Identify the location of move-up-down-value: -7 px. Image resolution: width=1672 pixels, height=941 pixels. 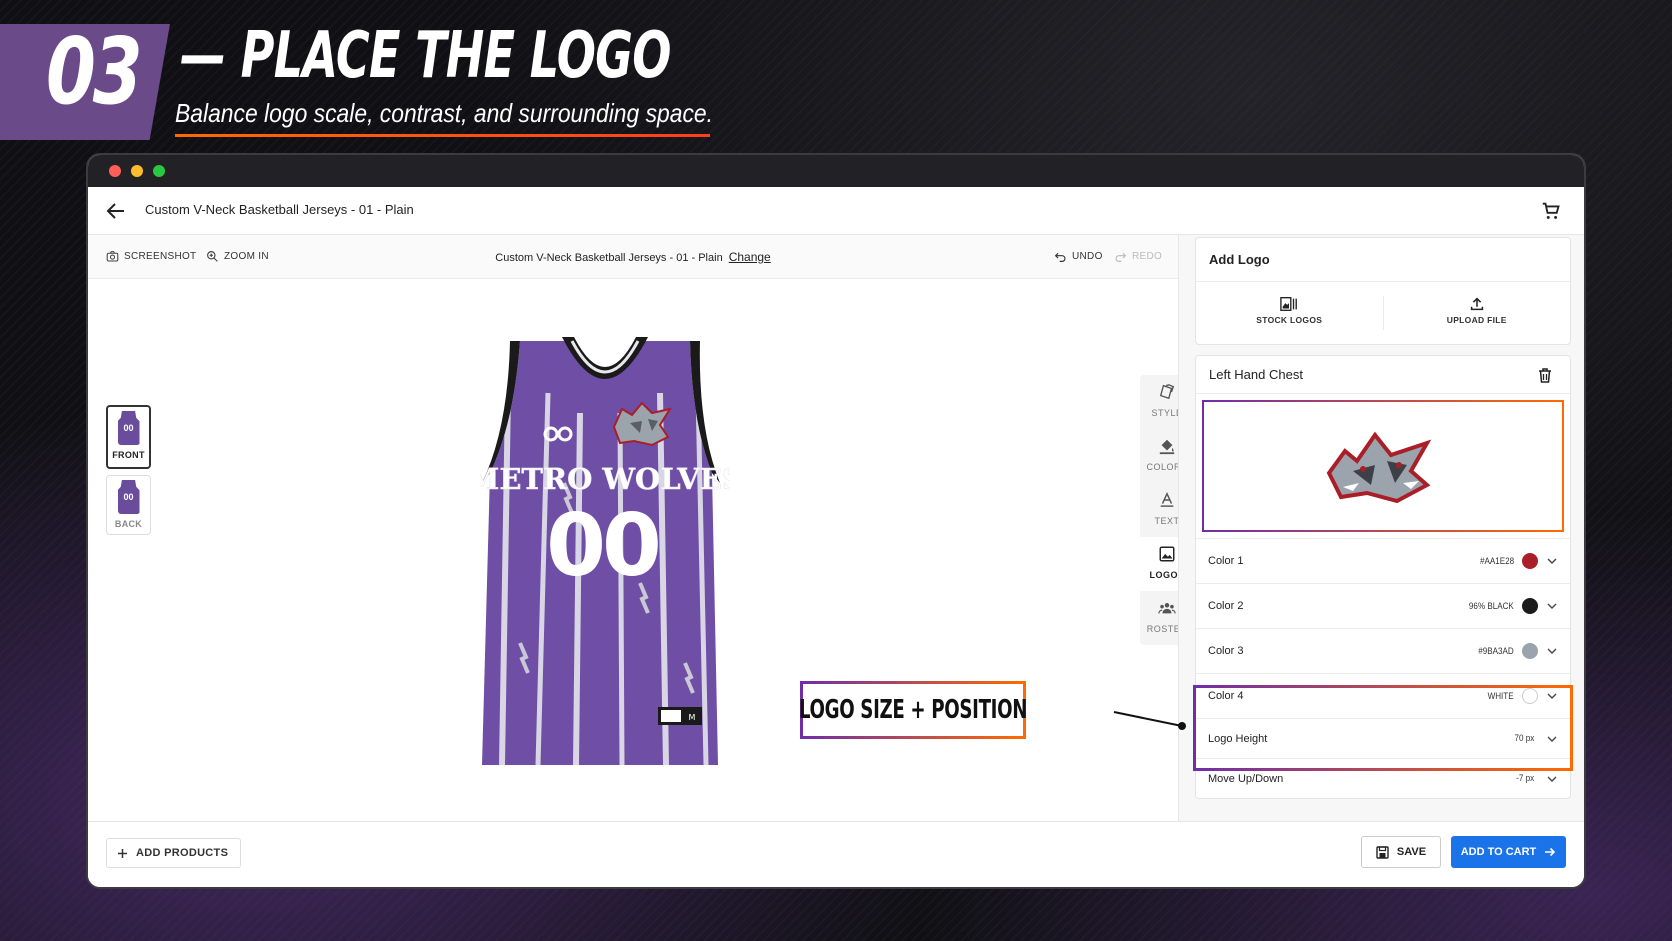
(1525, 778).